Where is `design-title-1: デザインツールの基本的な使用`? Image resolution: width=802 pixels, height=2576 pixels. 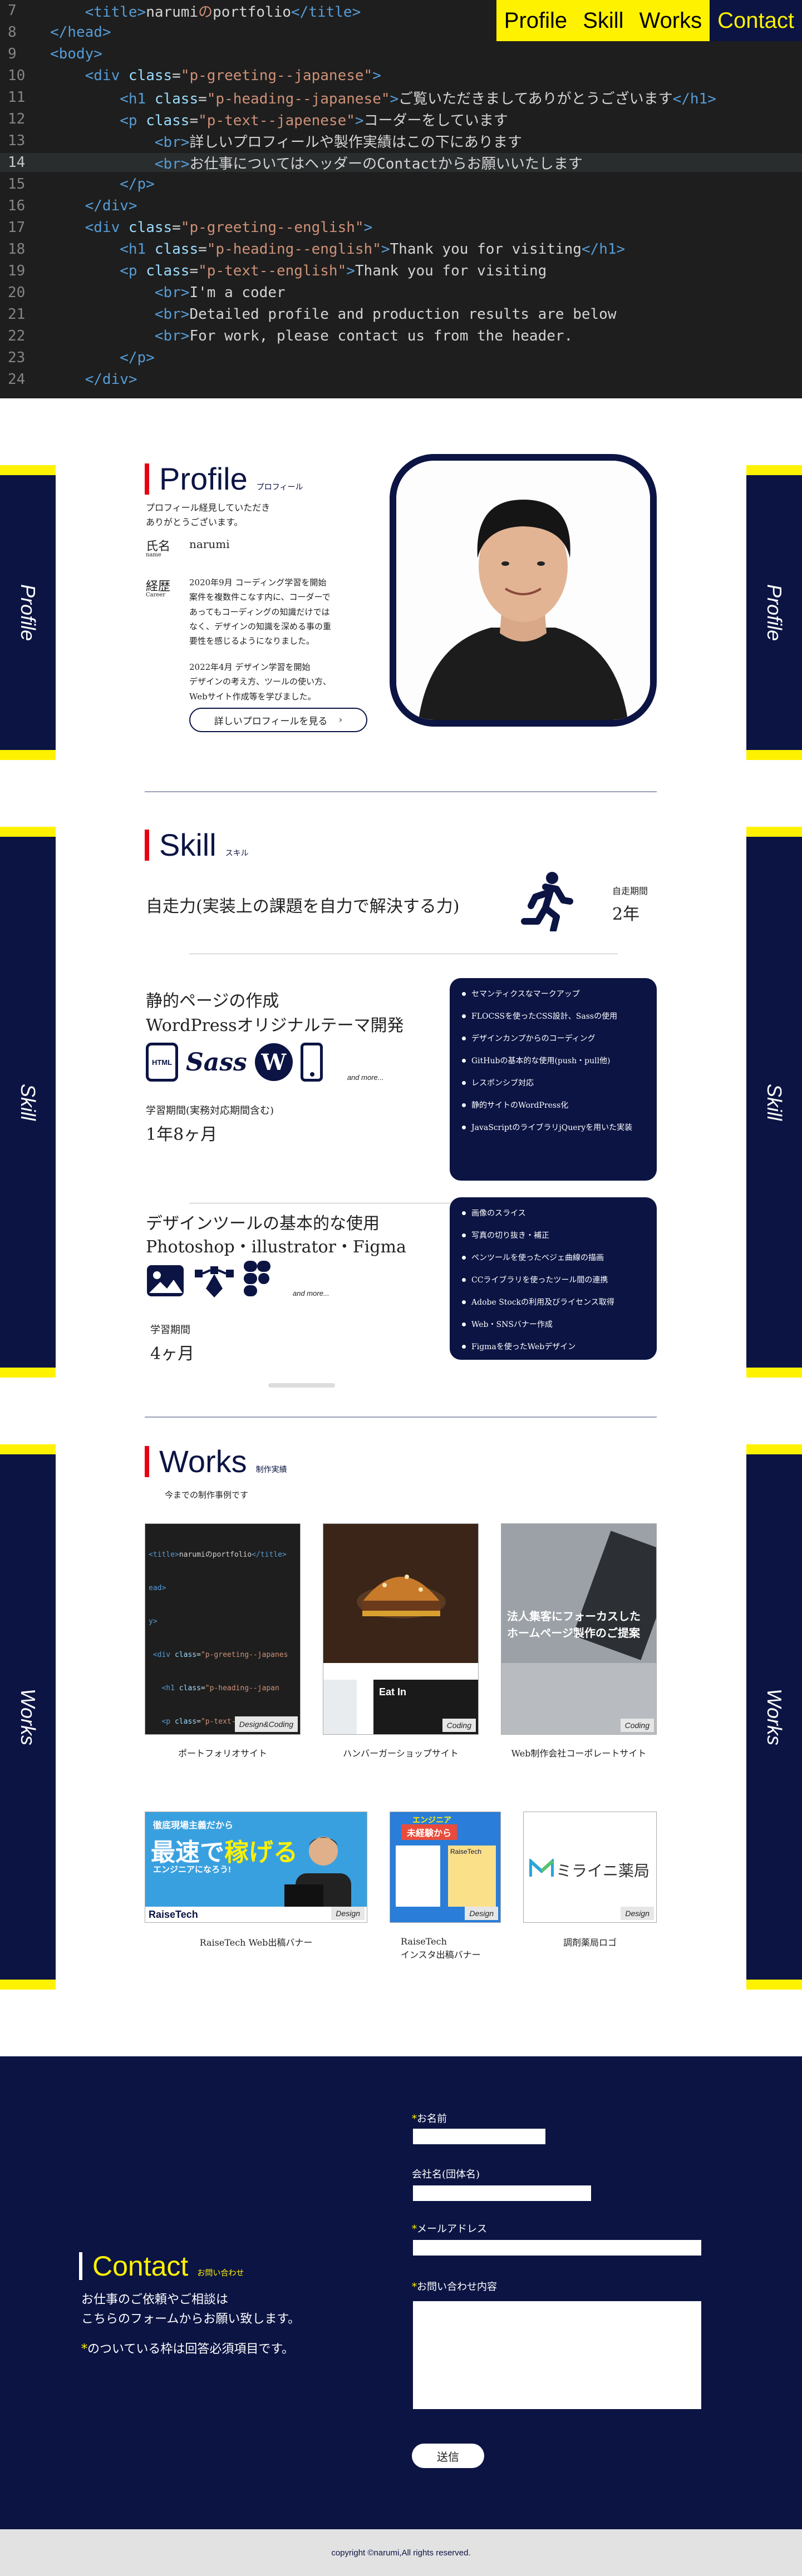 design-title-1: デザインツールの基本的な使用 is located at coordinates (263, 1224).